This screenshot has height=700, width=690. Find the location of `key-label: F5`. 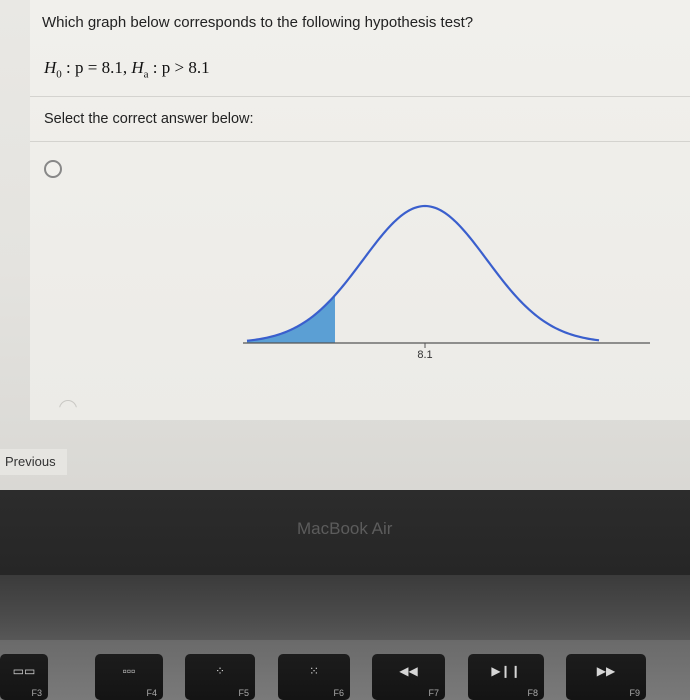

key-label: F5 is located at coordinates (243, 693).